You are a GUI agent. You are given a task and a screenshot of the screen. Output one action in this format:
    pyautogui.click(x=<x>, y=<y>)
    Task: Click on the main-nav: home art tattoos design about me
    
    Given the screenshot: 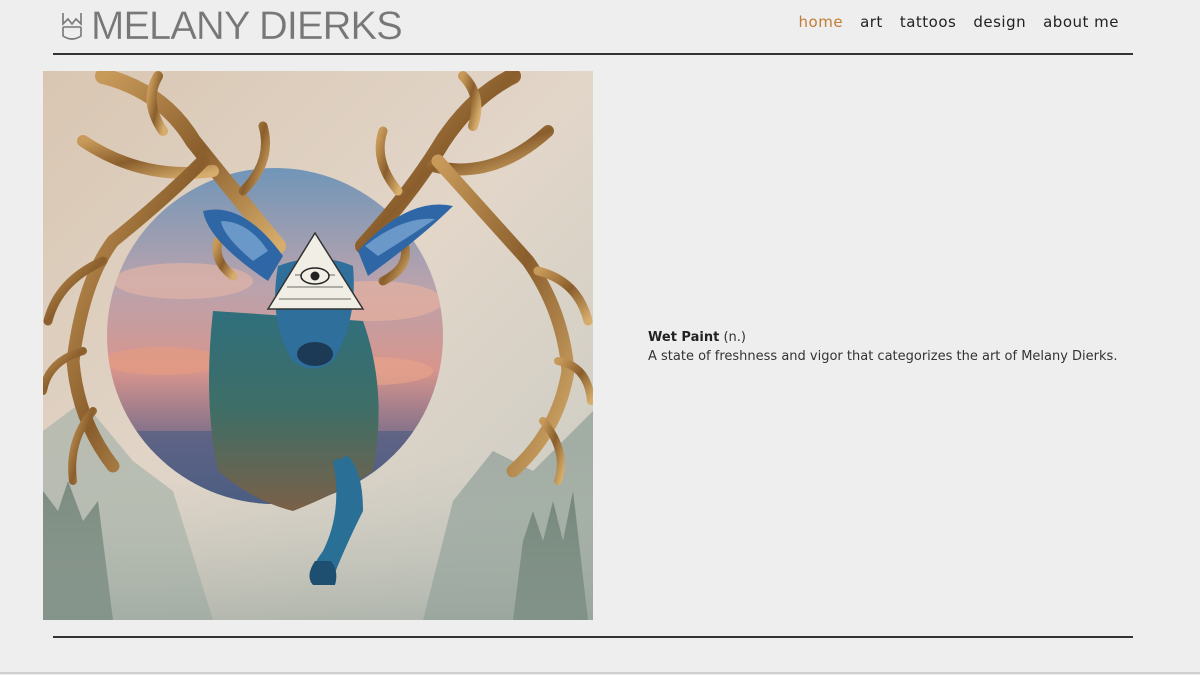 What is the action you would take?
    pyautogui.click(x=959, y=22)
    